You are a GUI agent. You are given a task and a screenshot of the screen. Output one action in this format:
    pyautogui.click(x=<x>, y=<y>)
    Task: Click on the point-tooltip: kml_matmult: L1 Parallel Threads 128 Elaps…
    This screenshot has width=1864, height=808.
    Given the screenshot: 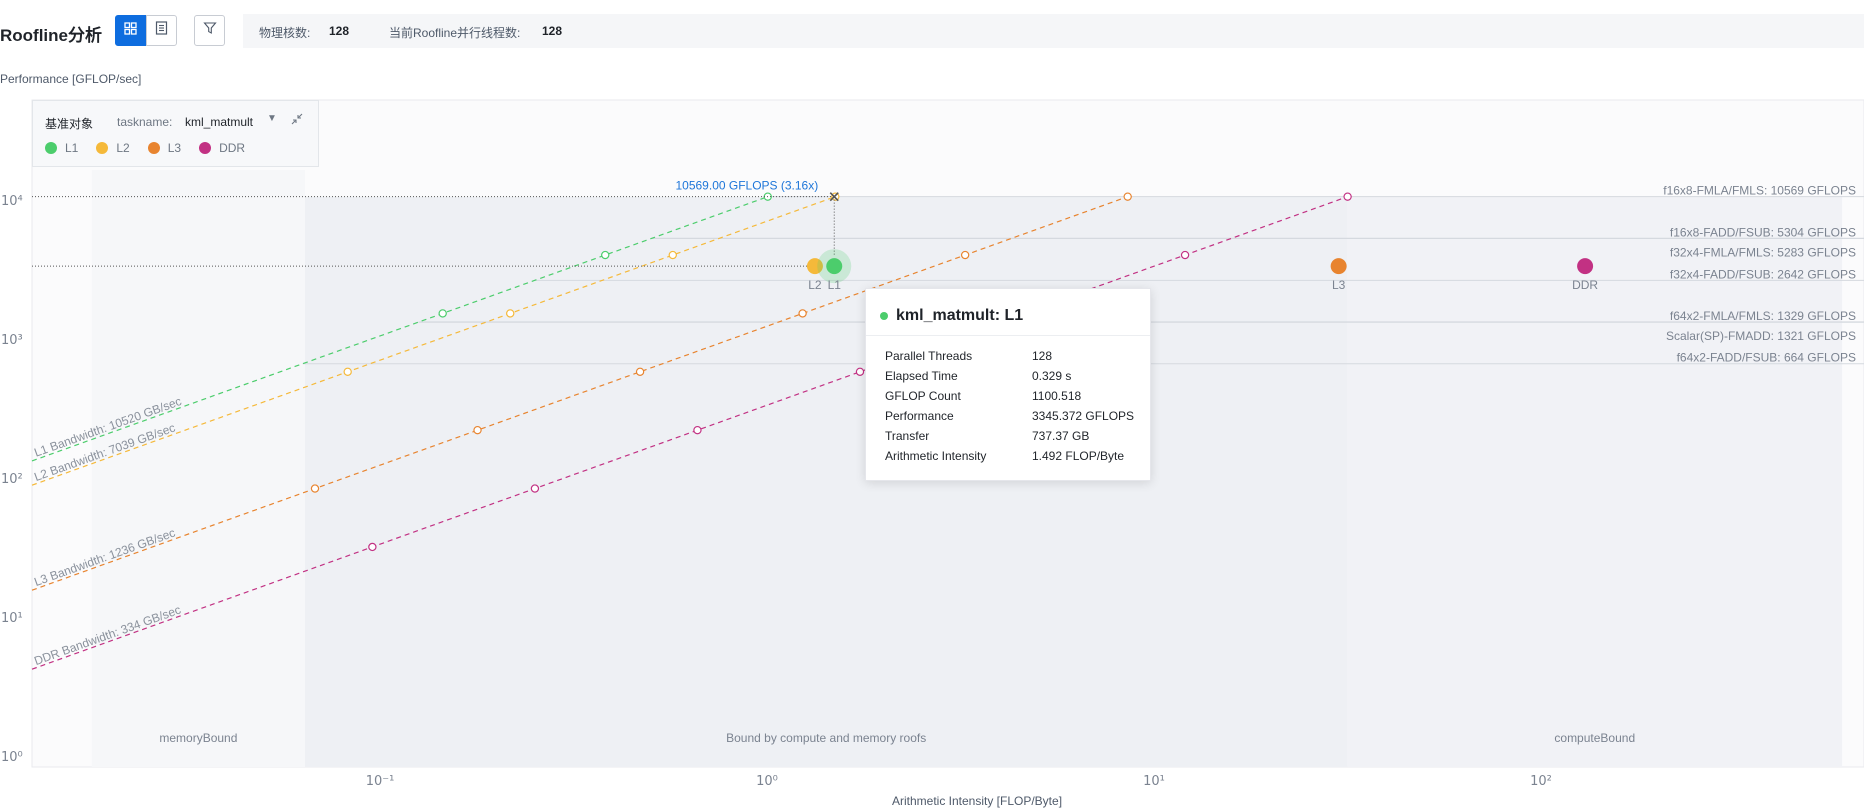 What is the action you would take?
    pyautogui.click(x=1008, y=384)
    